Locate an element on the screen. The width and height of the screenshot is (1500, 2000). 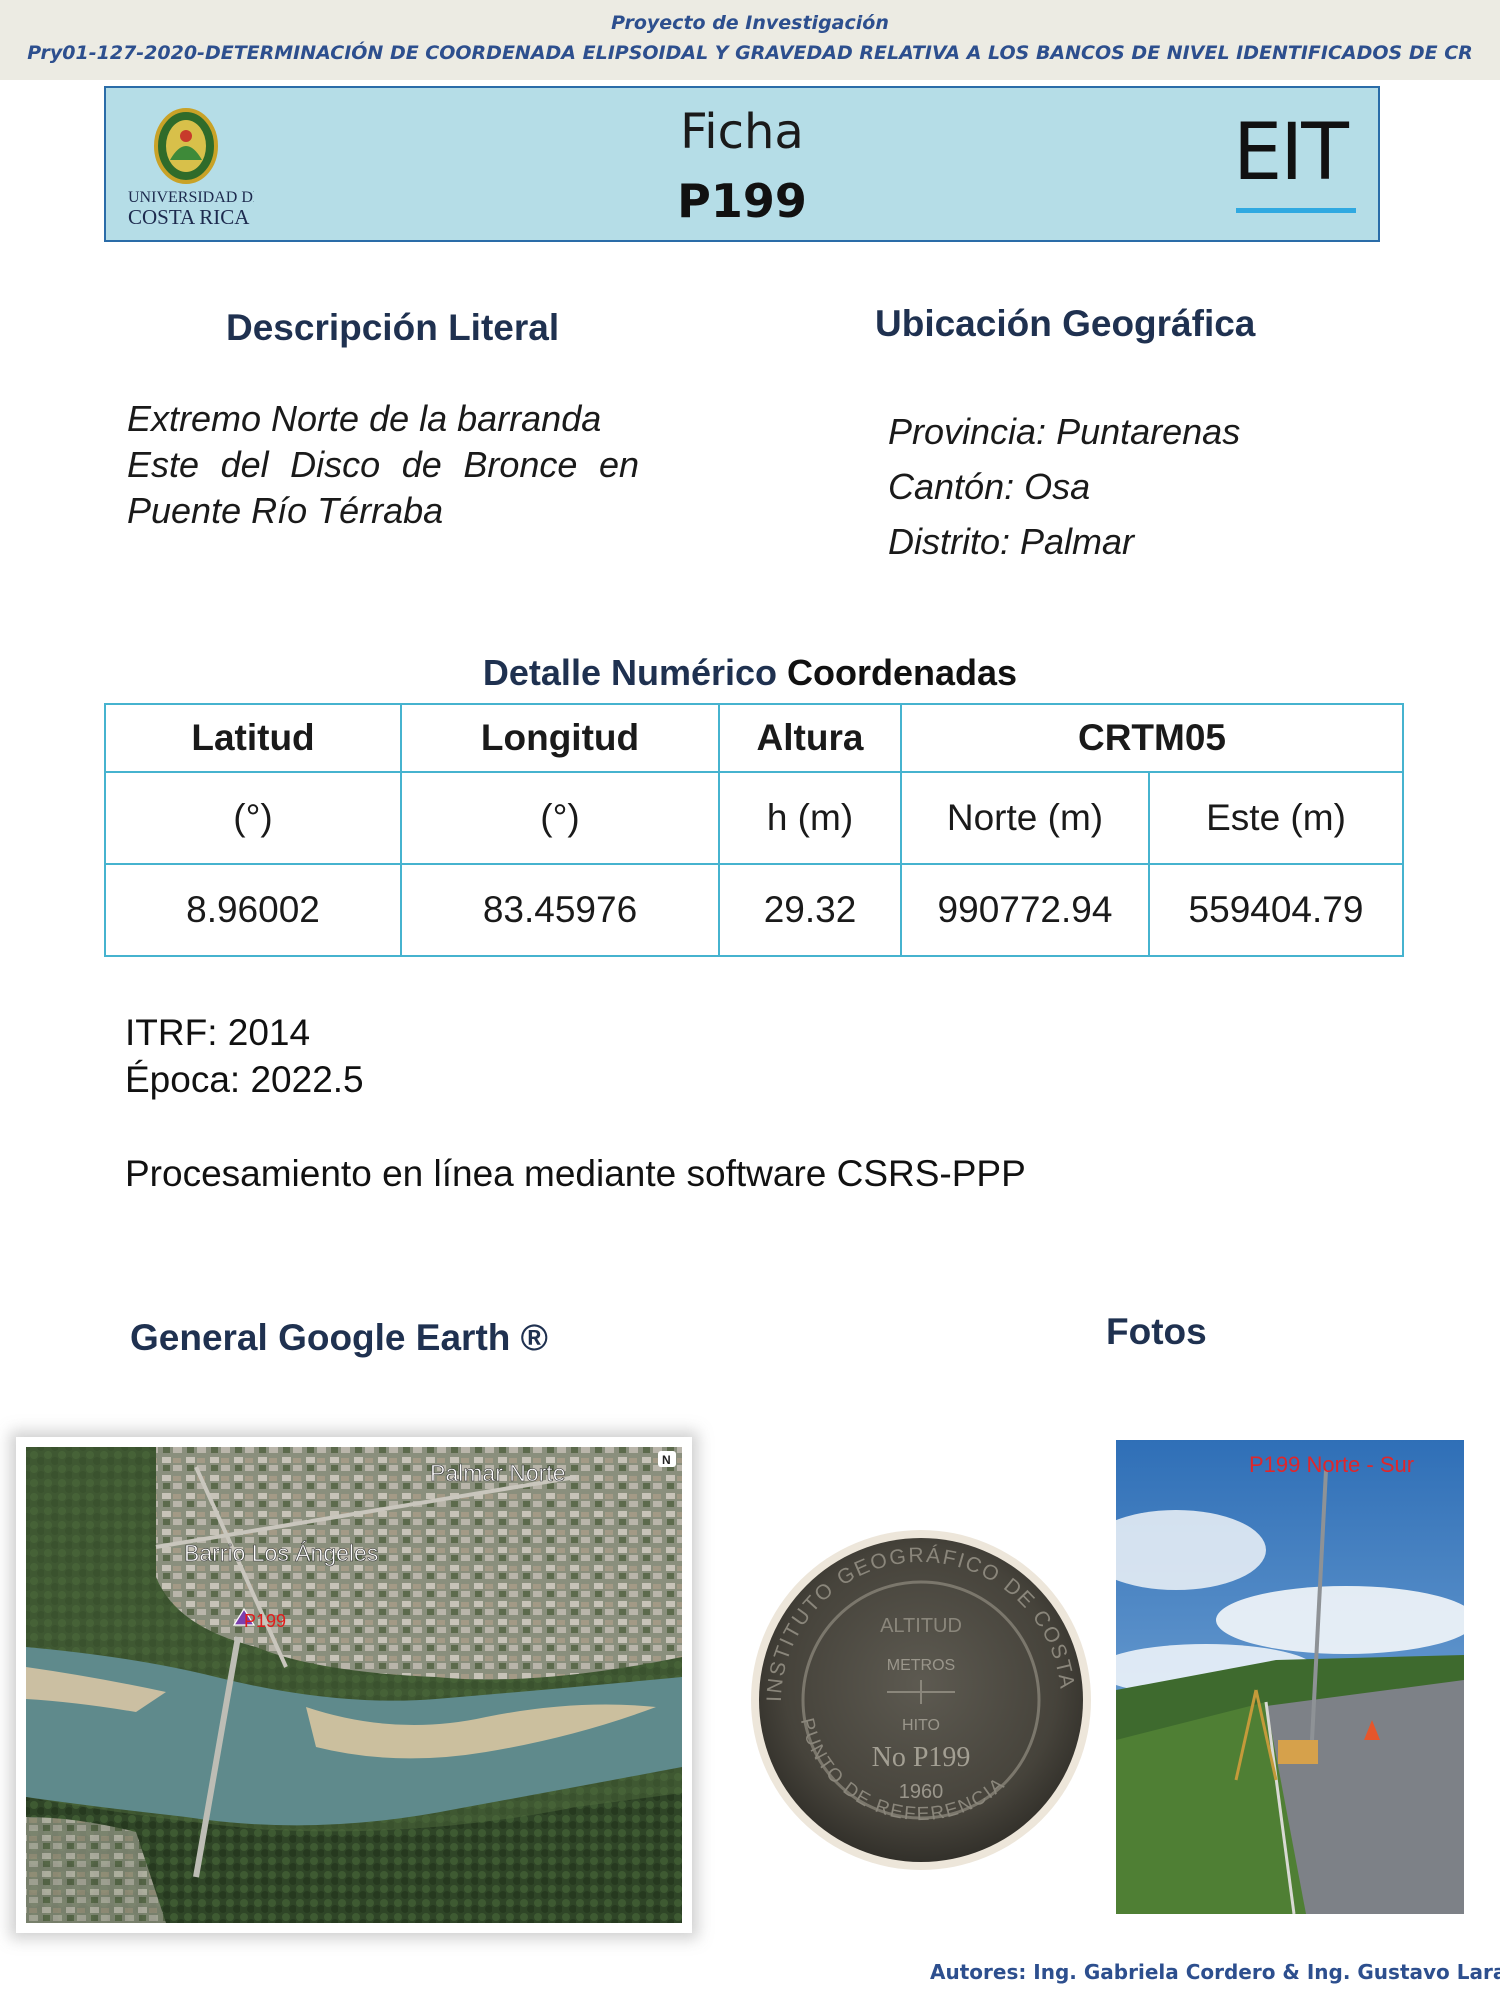
epoca-note: Época: 2022.5 is located at coordinates (244, 1079).